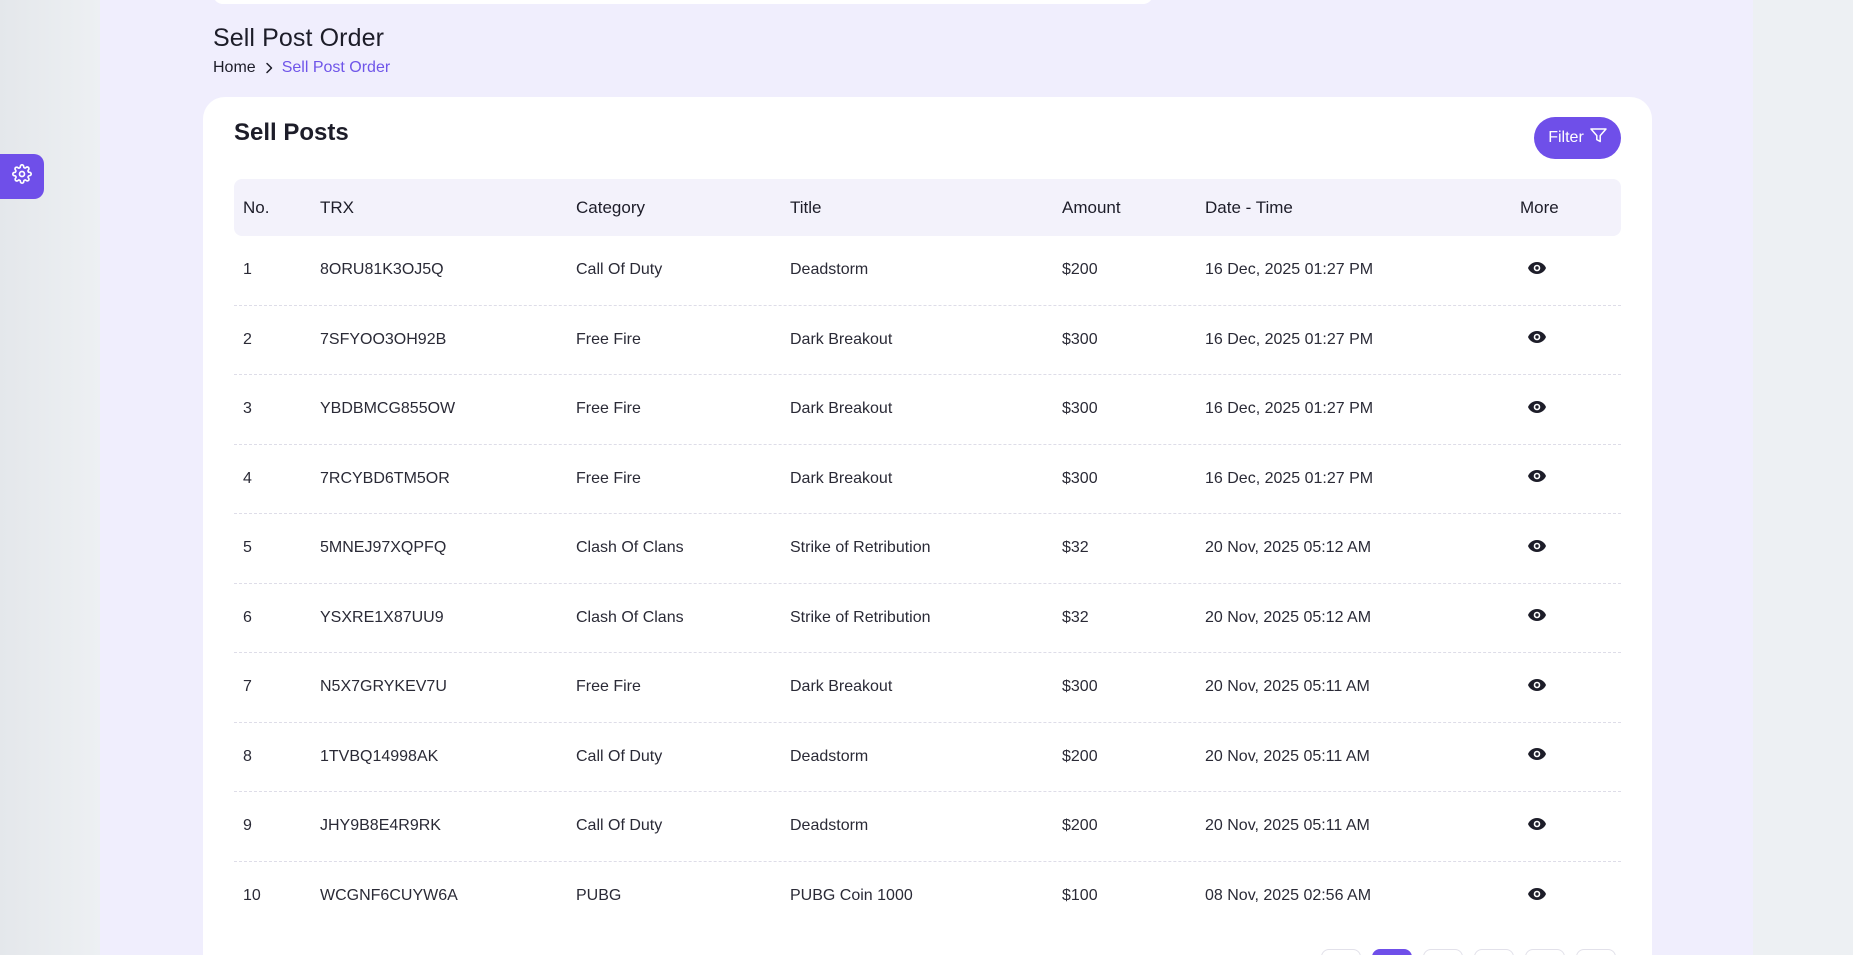 The image size is (1853, 955). I want to click on cell-date-time: 08 Nov, 2025 02:56 AM, so click(1288, 896).